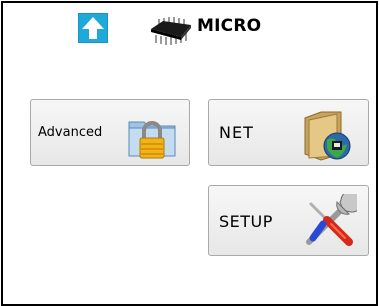 This screenshot has height=306, width=379. I want to click on tools-icon, so click(331, 220).